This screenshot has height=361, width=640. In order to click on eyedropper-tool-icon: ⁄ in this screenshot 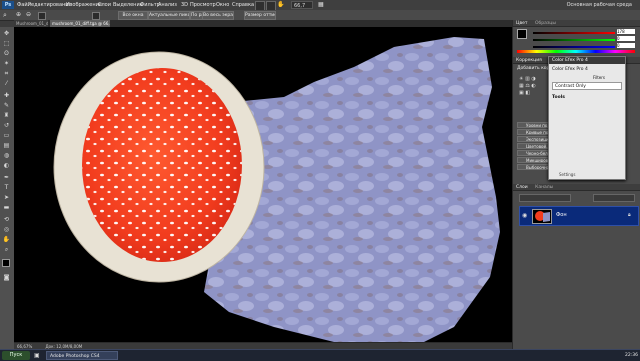, I will do `click(6, 83)`.